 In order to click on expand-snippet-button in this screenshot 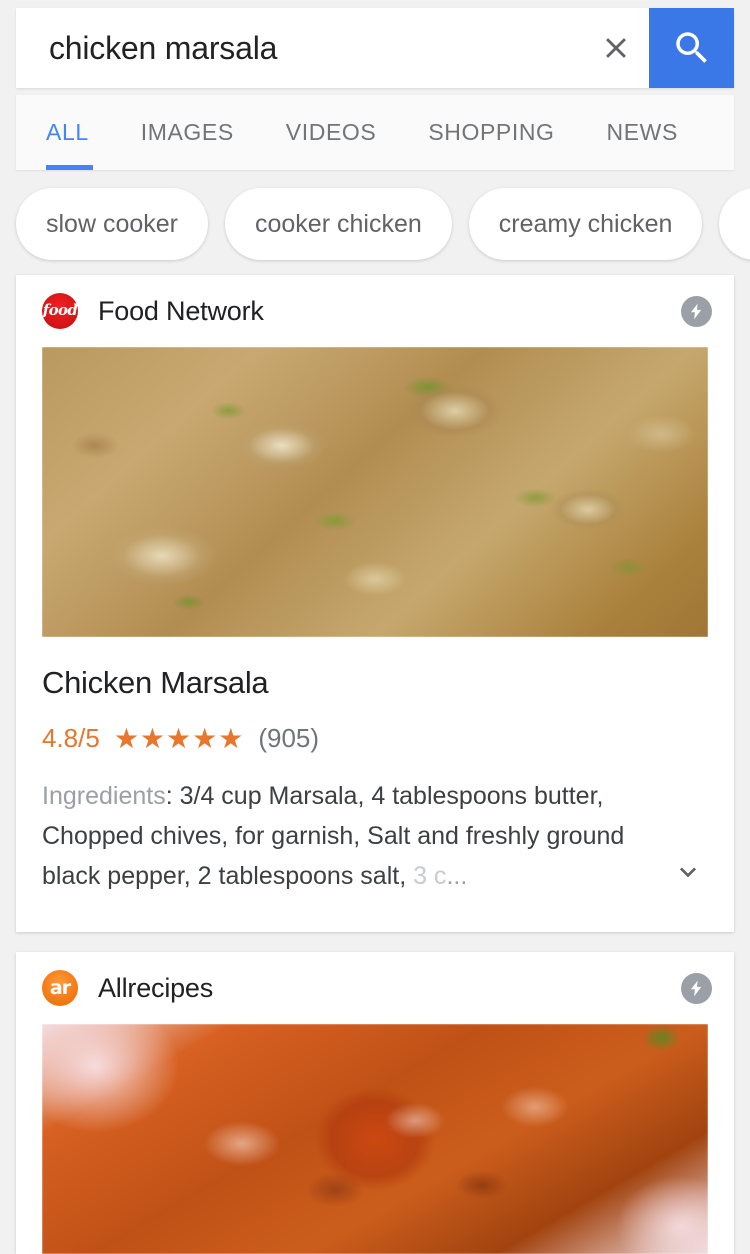, I will do `click(688, 872)`.